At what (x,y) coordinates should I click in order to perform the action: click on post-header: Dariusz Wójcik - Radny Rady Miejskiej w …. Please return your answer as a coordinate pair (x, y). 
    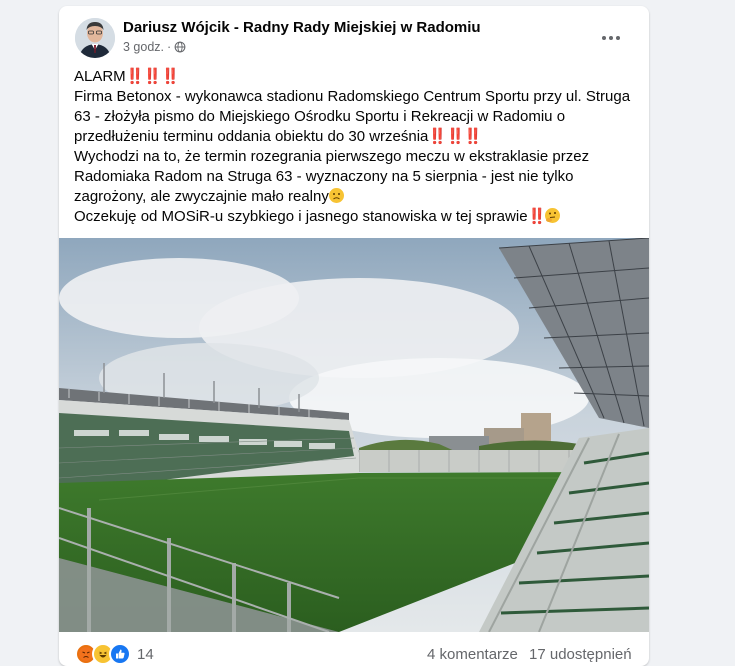
    Looking at the image, I should click on (354, 36).